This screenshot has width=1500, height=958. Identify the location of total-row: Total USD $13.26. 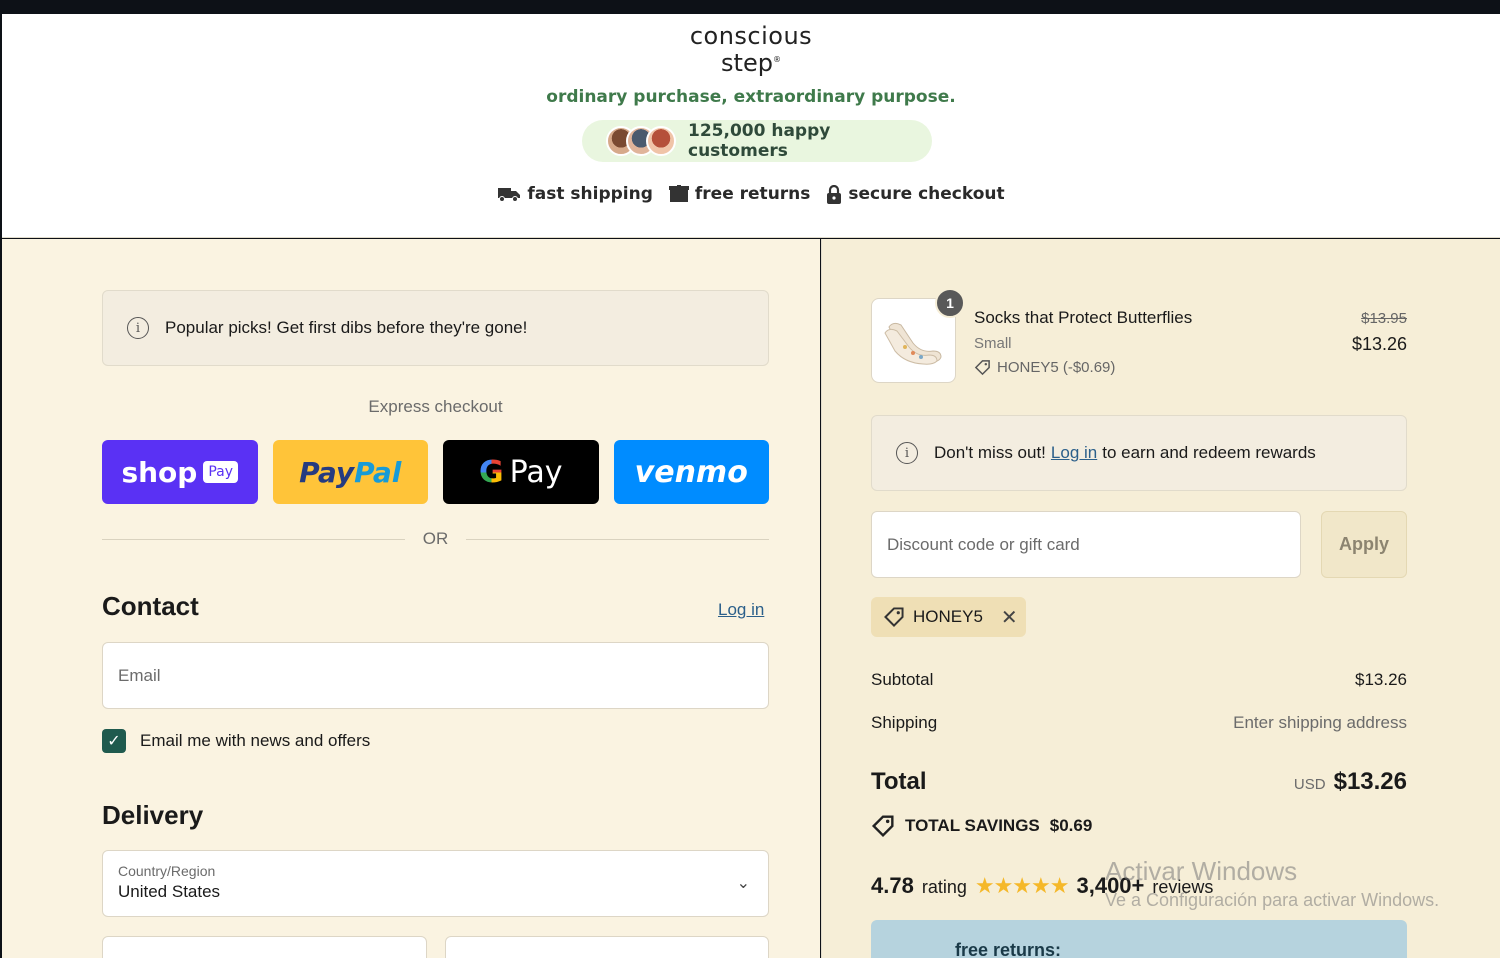
(1139, 782).